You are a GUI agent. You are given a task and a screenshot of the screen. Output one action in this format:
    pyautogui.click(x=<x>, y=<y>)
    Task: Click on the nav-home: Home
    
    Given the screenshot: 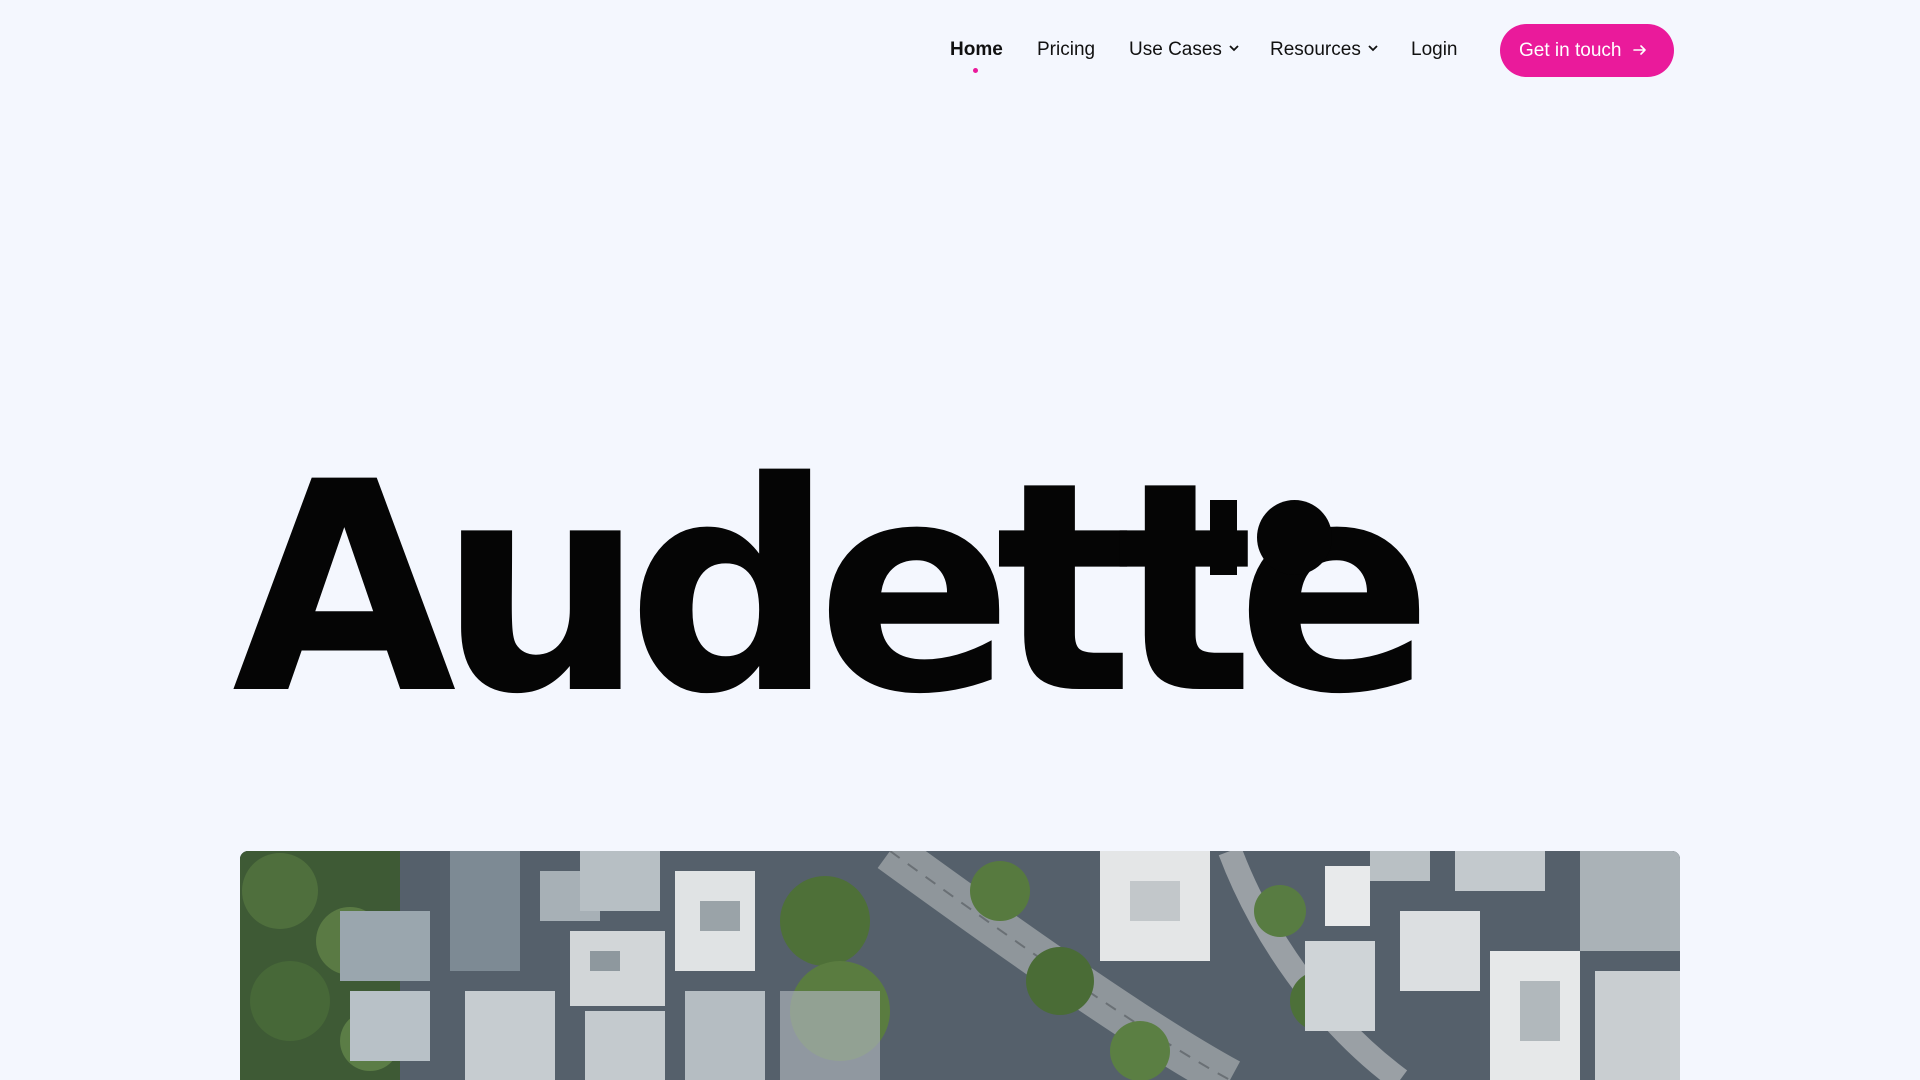 What is the action you would take?
    pyautogui.click(x=976, y=50)
    